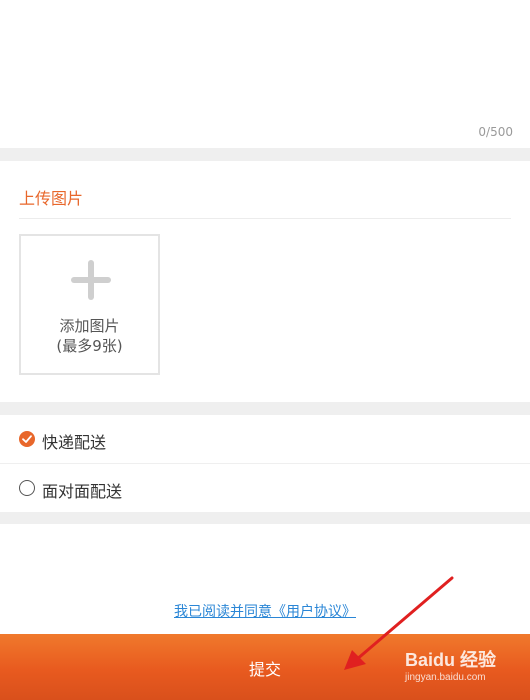 This screenshot has width=530, height=700. Describe the element at coordinates (89, 336) in the screenshot. I see `add-photo-label: 添加图片 (最多9张)` at that location.